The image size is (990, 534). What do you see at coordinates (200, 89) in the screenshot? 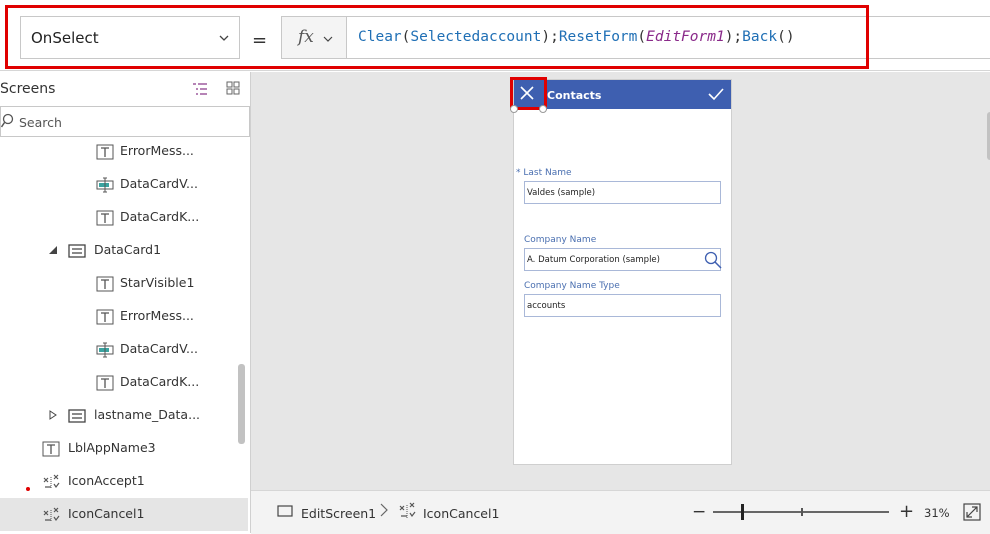
I see `list-view-icon` at bounding box center [200, 89].